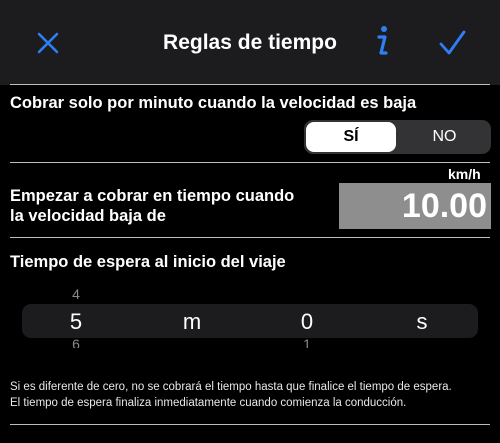 Image resolution: width=500 pixels, height=443 pixels. I want to click on minutes-unit-label: m, so click(192, 321).